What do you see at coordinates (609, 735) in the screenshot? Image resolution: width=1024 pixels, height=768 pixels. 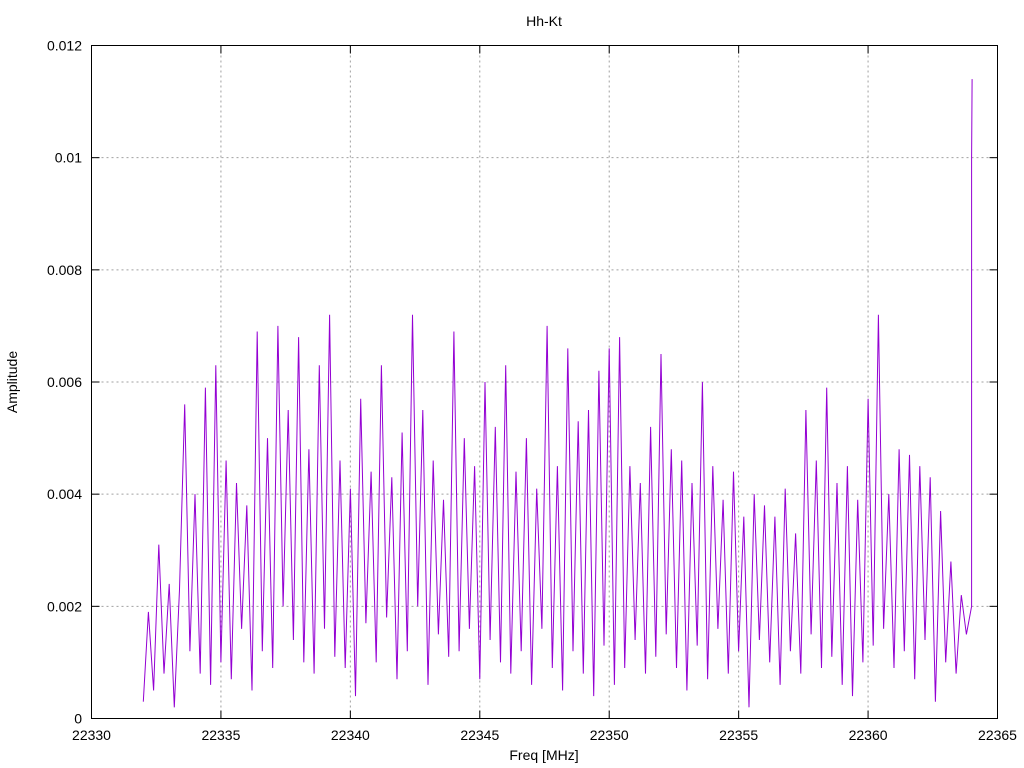 I see `x-tick-label: 22350` at bounding box center [609, 735].